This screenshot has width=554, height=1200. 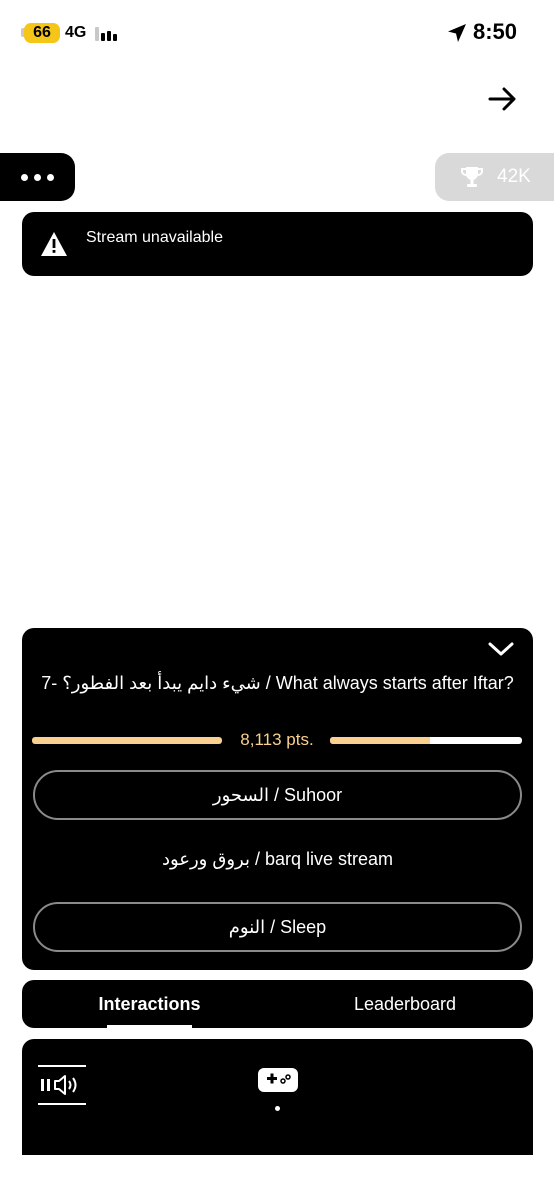 I want to click on signal-strength-icon, so click(x=108, y=33).